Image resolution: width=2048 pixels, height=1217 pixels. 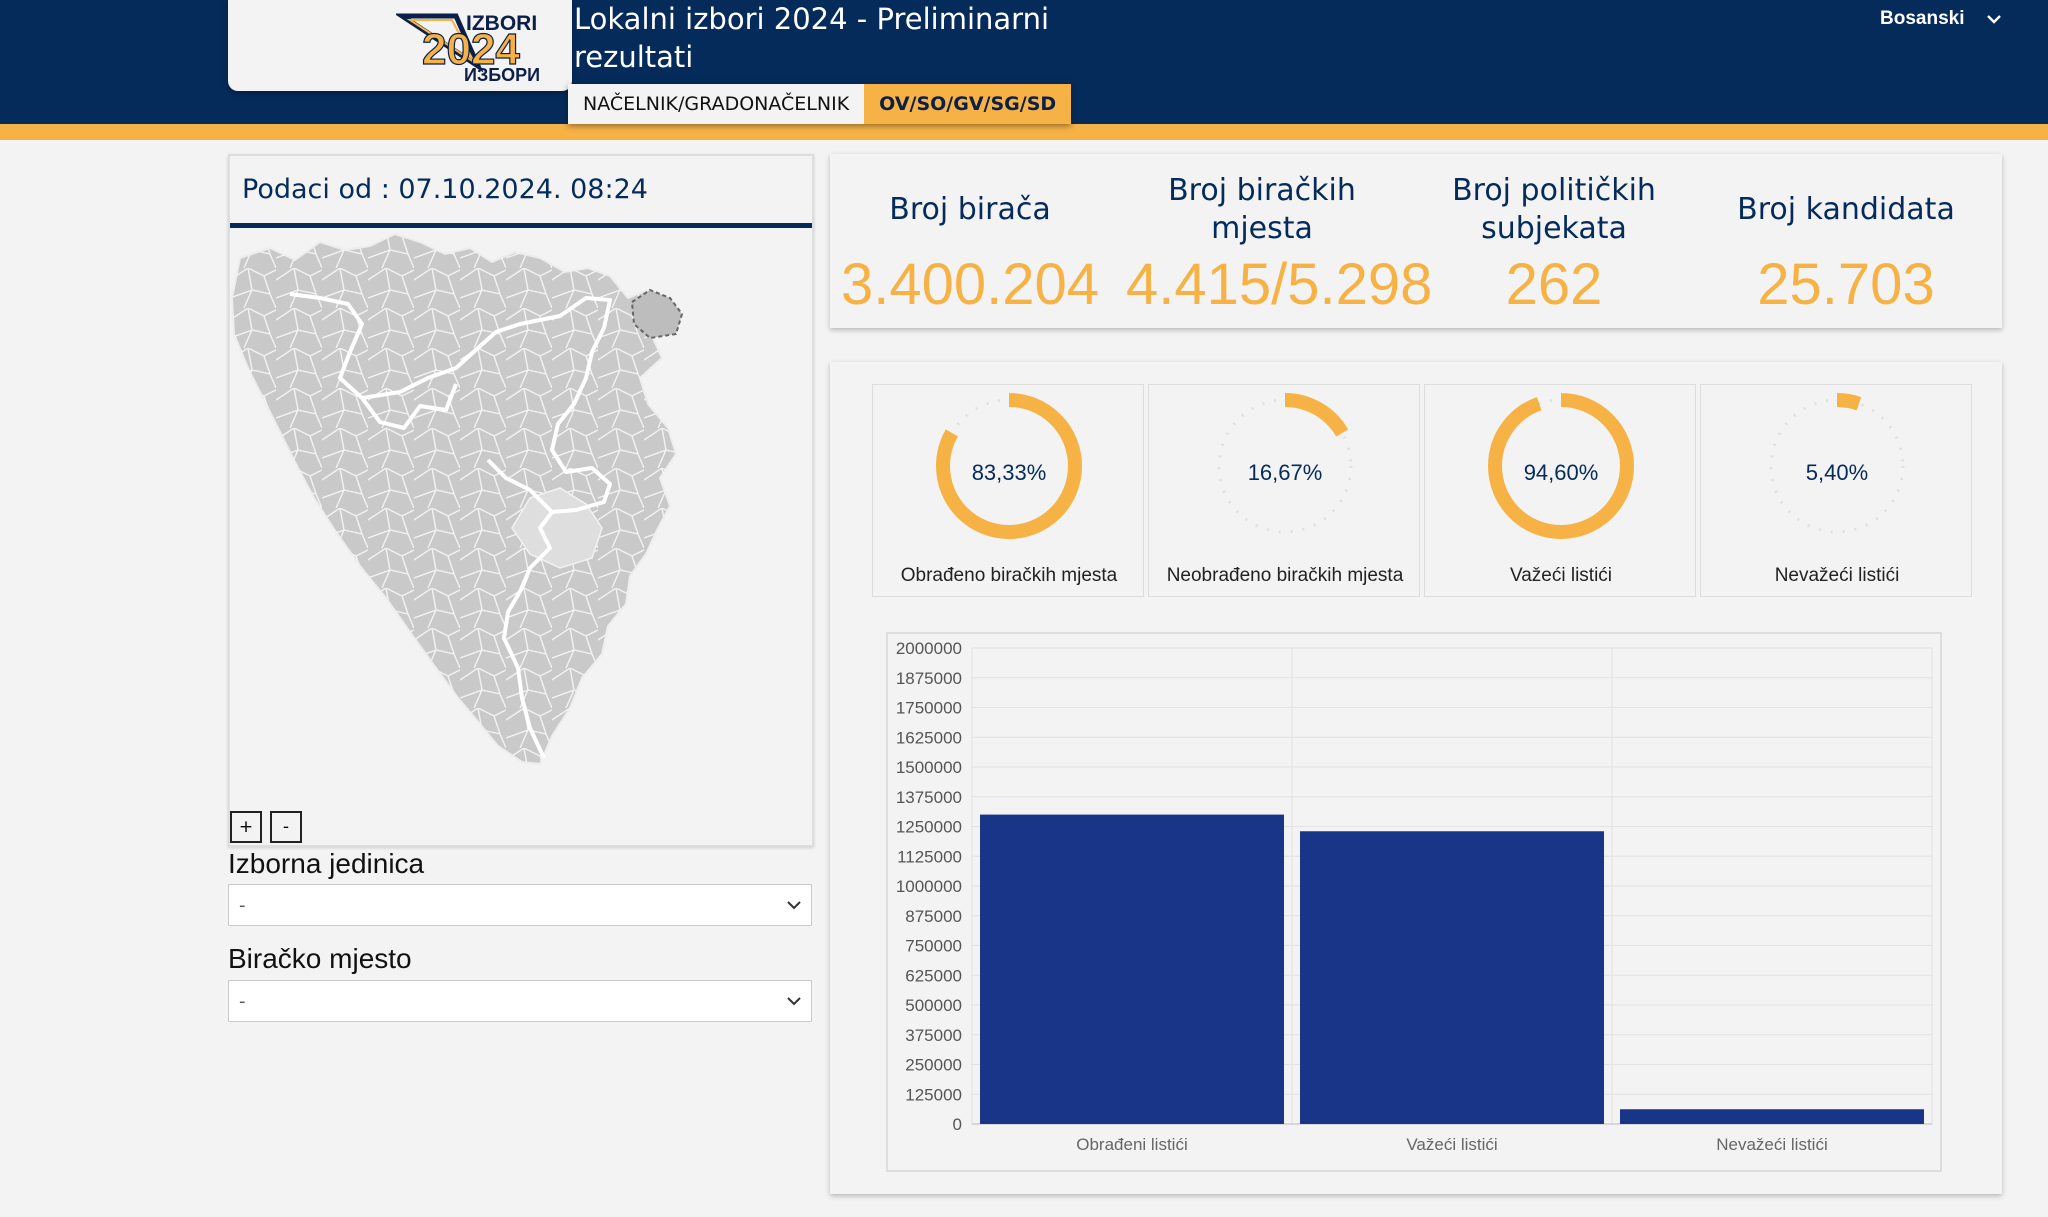 What do you see at coordinates (1009, 575) in the screenshot?
I see `donut-label: Obrađeno biračkih mjesta` at bounding box center [1009, 575].